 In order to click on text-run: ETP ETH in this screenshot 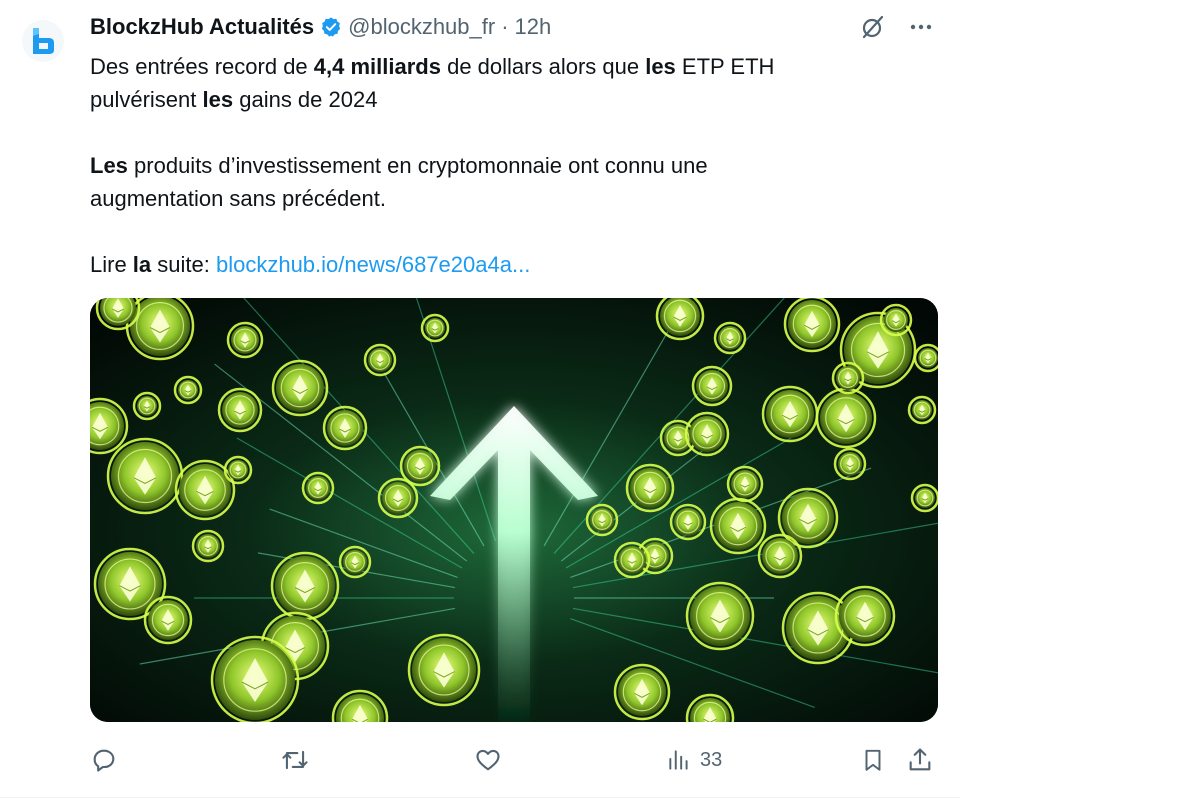, I will do `click(725, 66)`.